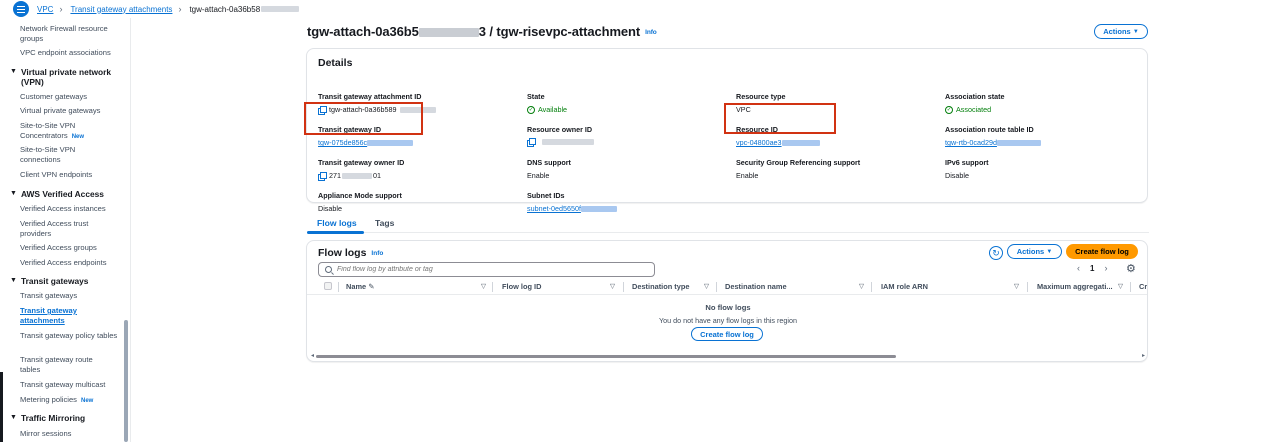  What do you see at coordinates (45, 9) in the screenshot?
I see `breadcrumb-vpc: VPC` at bounding box center [45, 9].